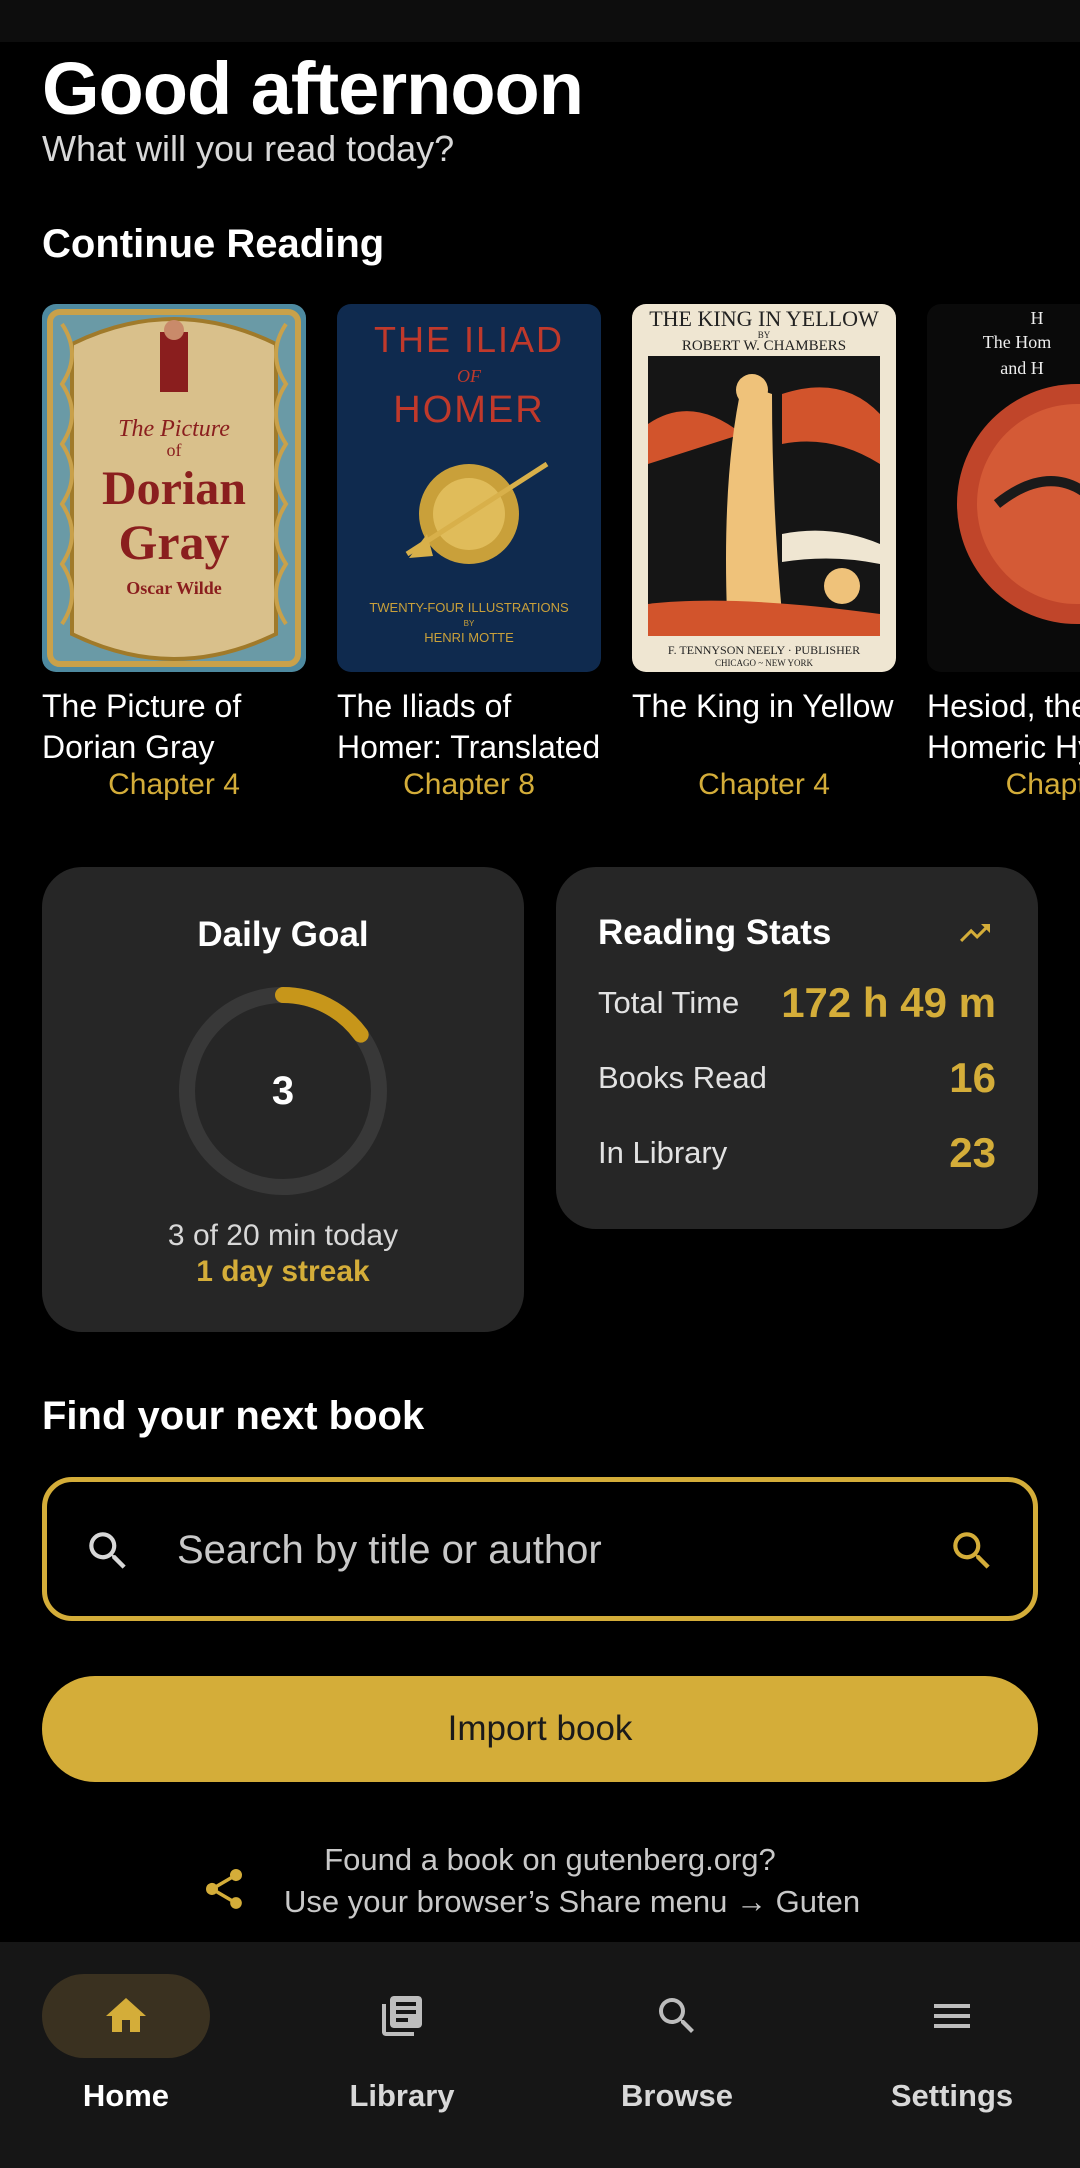 The image size is (1080, 2168). Describe the element at coordinates (540, 1729) in the screenshot. I see `import-book-button: Import book` at that location.